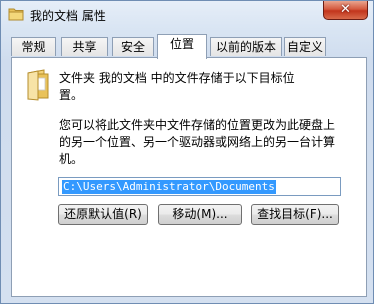 This screenshot has width=374, height=304. I want to click on close-button: ✕, so click(345, 10).